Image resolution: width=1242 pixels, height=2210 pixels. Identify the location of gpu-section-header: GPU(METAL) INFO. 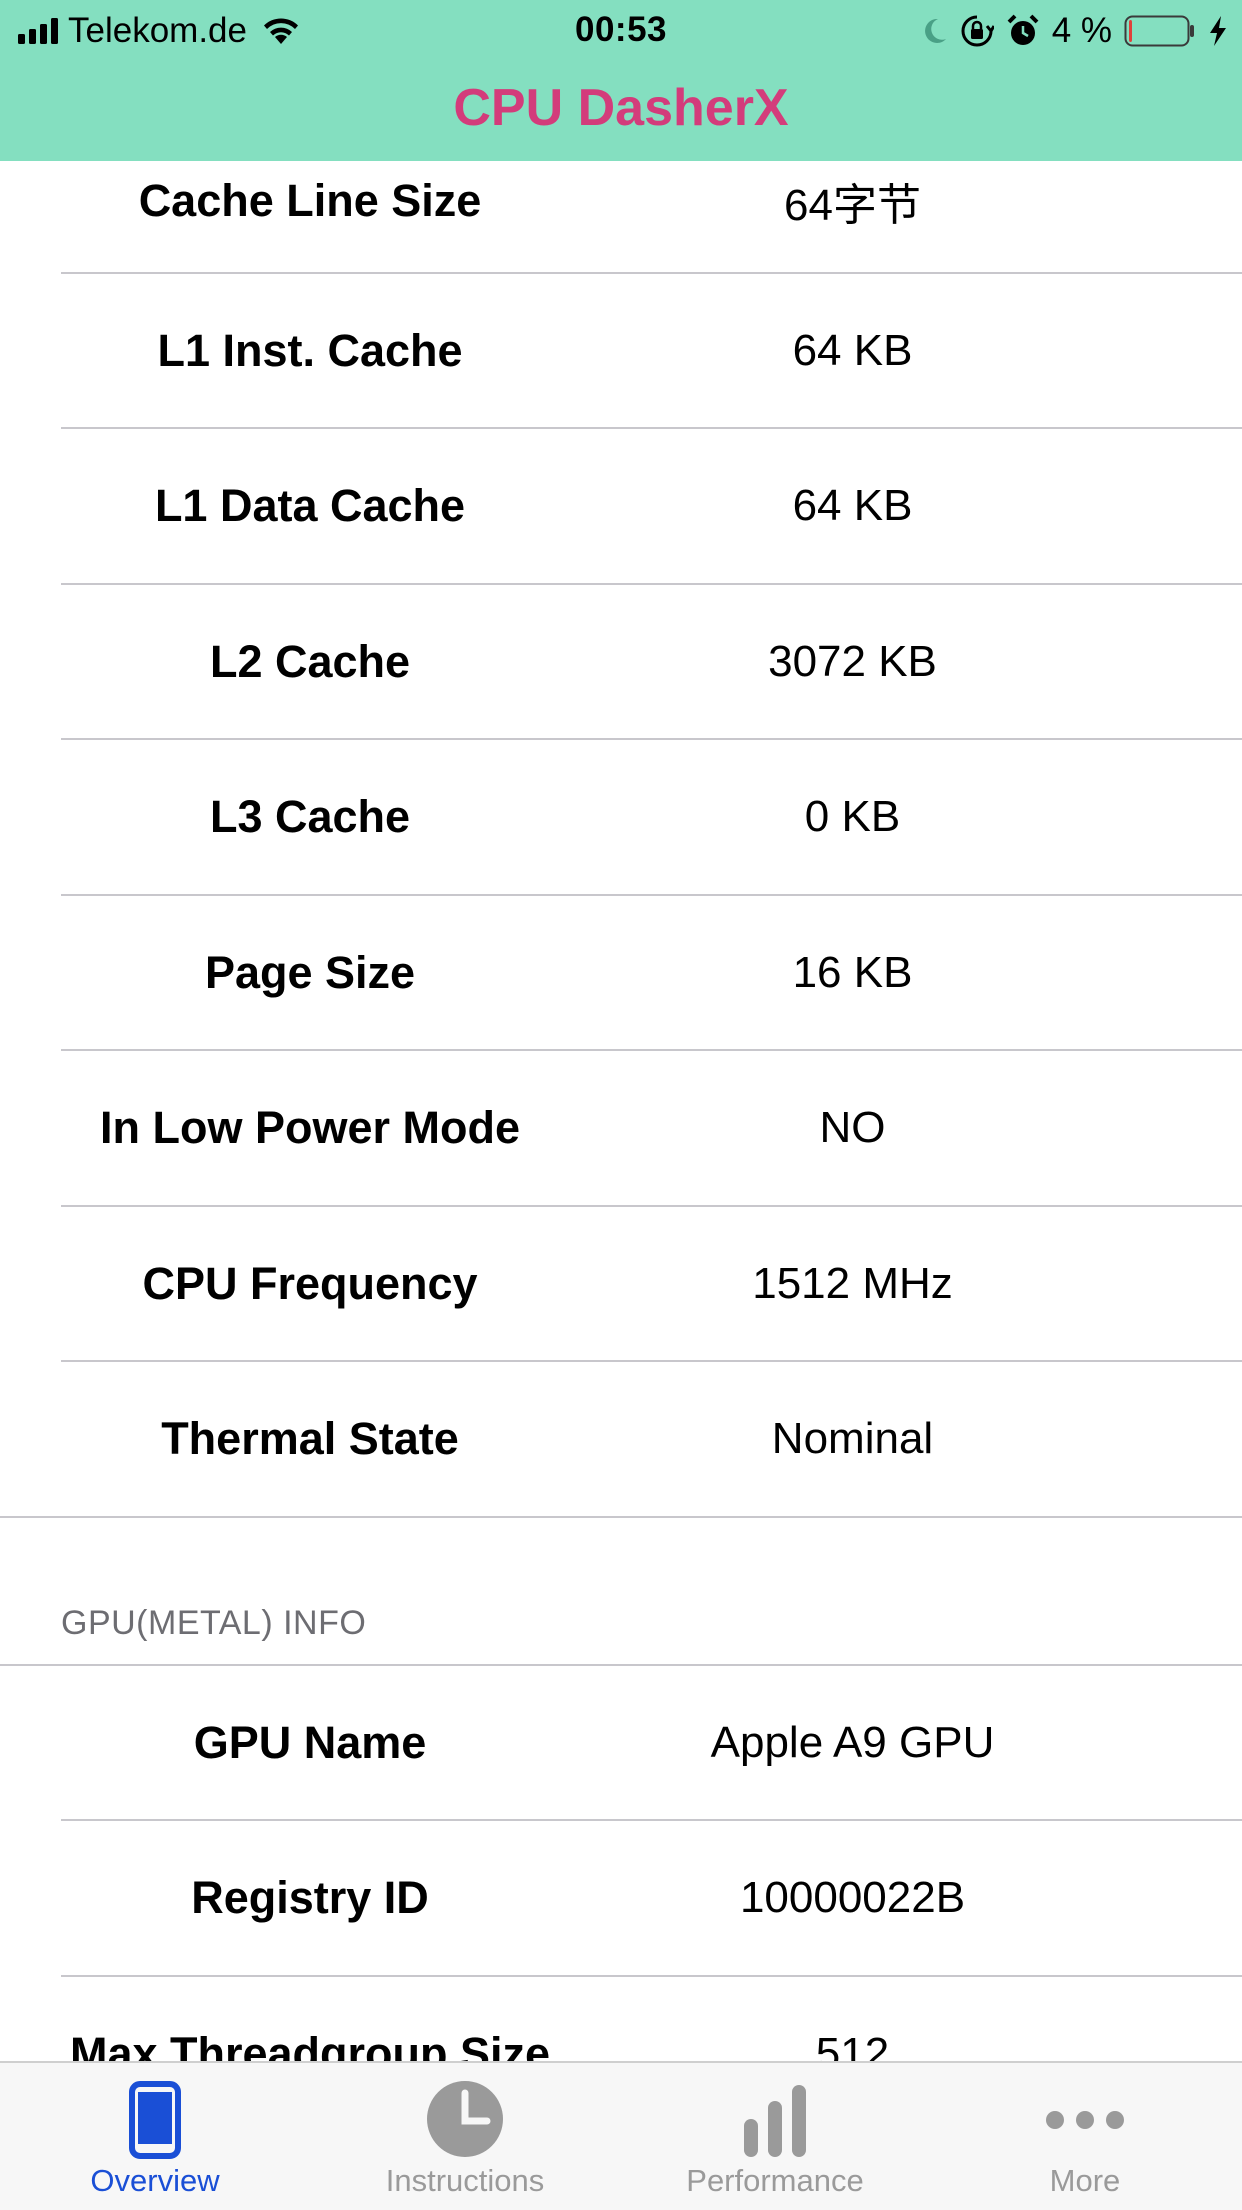
(214, 1623).